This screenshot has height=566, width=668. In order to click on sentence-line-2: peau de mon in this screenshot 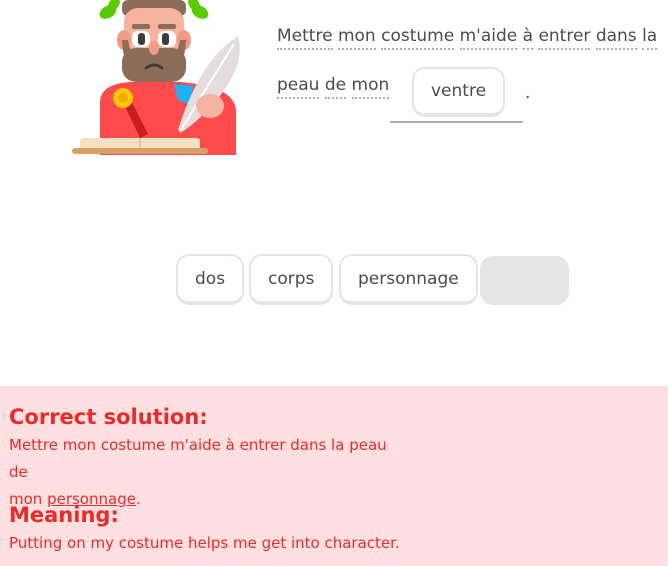, I will do `click(333, 87)`.